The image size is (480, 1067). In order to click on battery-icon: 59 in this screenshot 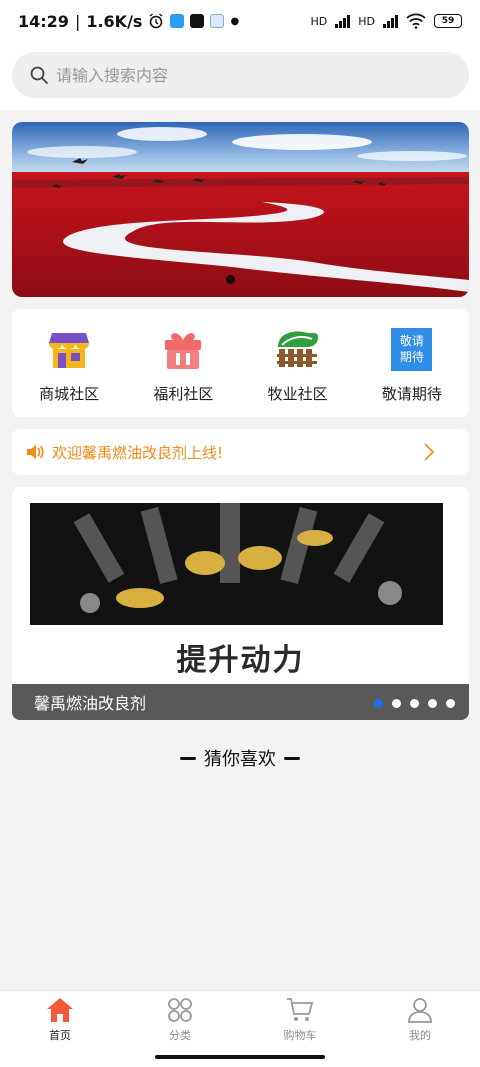, I will do `click(448, 21)`.